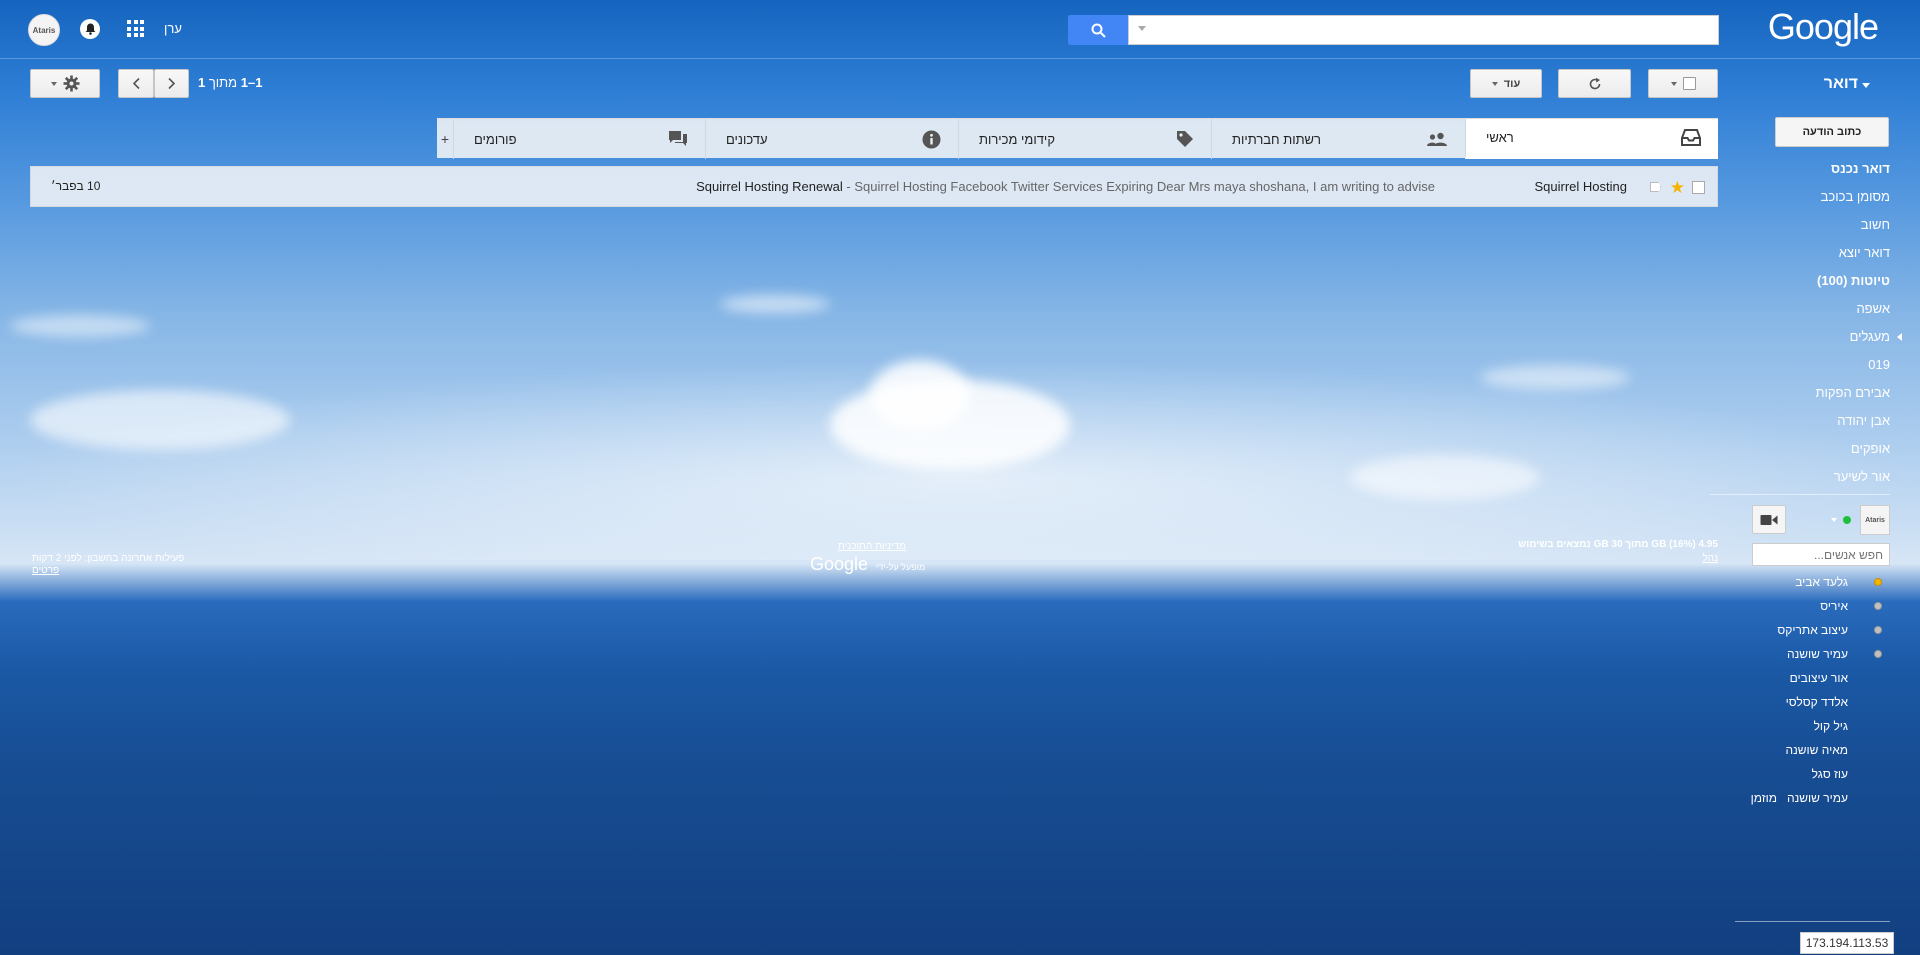 This screenshot has height=955, width=1920. I want to click on tab-promotions: קידומי מכירות, so click(1084, 139).